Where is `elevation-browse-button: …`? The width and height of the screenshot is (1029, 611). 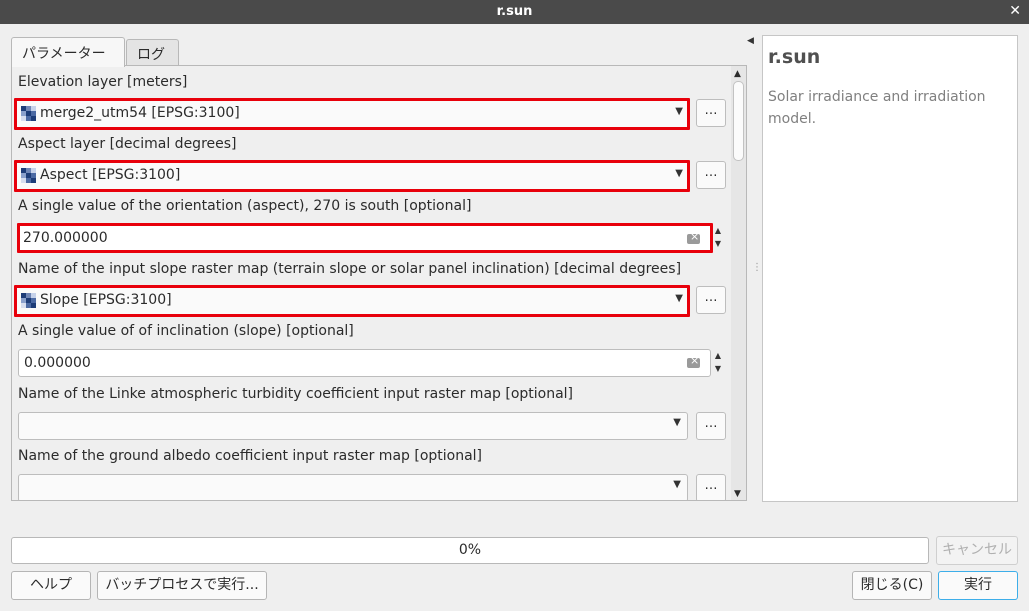
elevation-browse-button: … is located at coordinates (711, 113).